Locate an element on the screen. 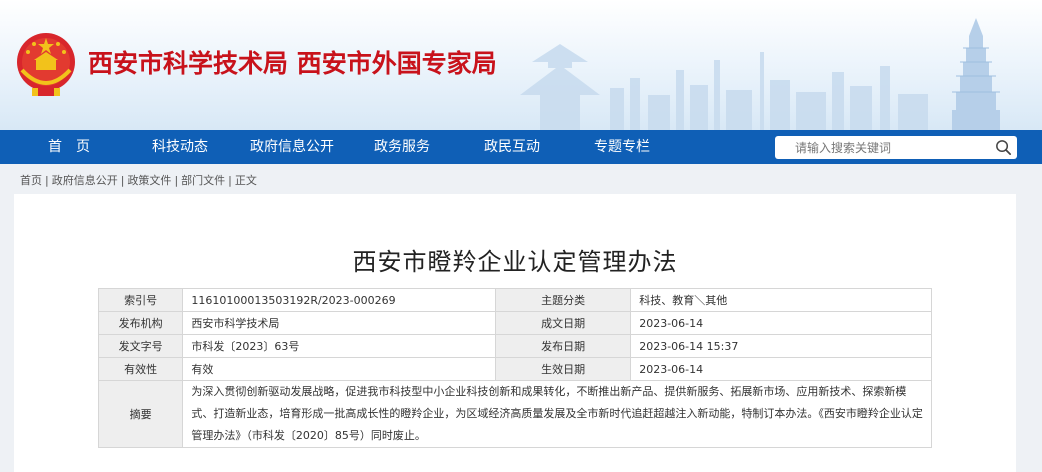 The image size is (1042, 472). nav-item-interaction: 政民互动 is located at coordinates (512, 147).